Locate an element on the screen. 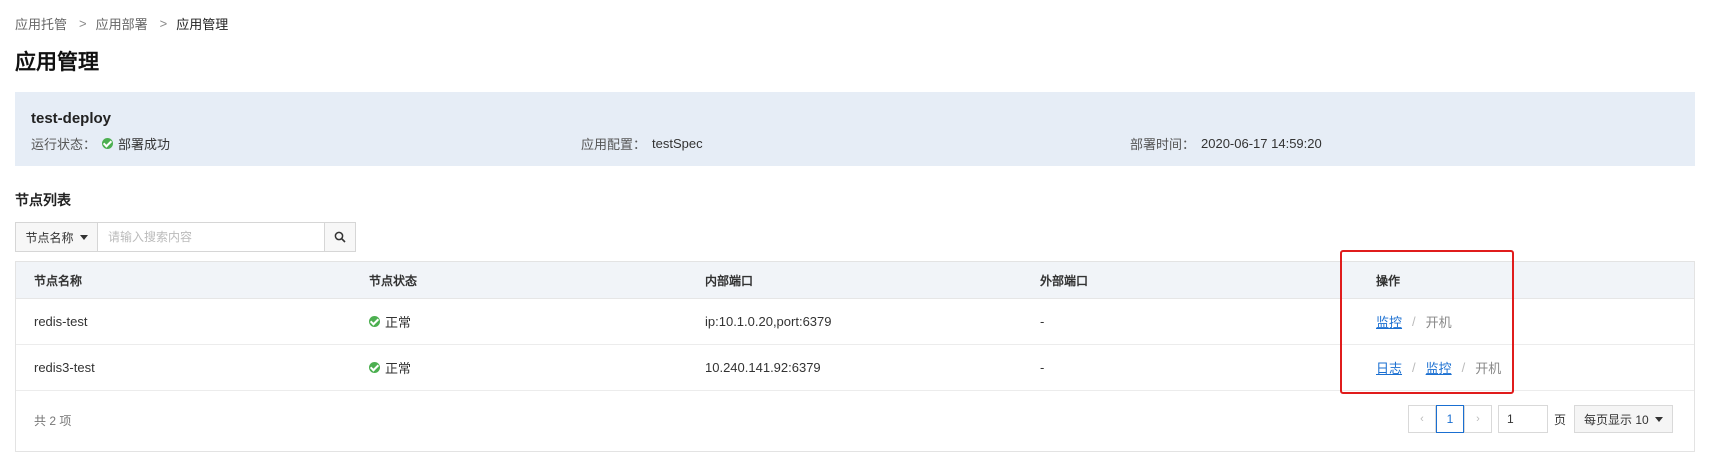 The image size is (1709, 465). deploy-time-field: 部署时间： 2020-06-17 14:59:20 is located at coordinates (1226, 143).